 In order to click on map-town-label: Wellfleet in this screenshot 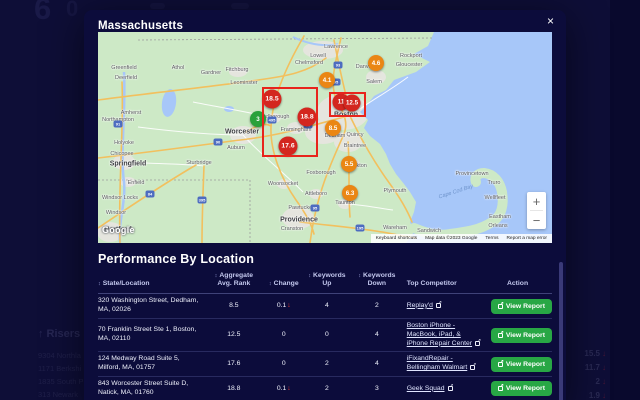, I will do `click(495, 198)`.